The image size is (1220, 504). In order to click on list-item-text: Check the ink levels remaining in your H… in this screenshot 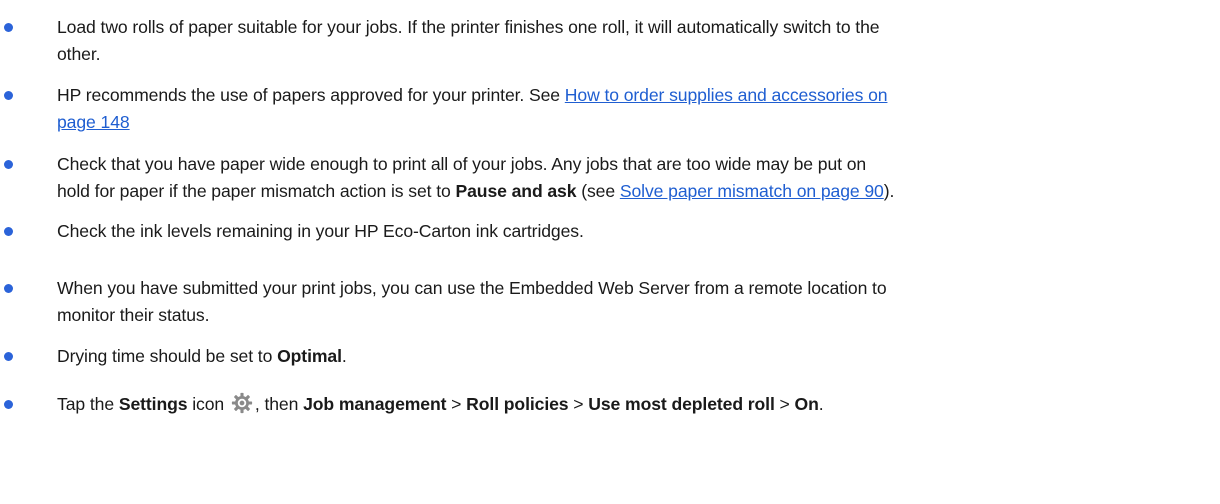, I will do `click(320, 231)`.